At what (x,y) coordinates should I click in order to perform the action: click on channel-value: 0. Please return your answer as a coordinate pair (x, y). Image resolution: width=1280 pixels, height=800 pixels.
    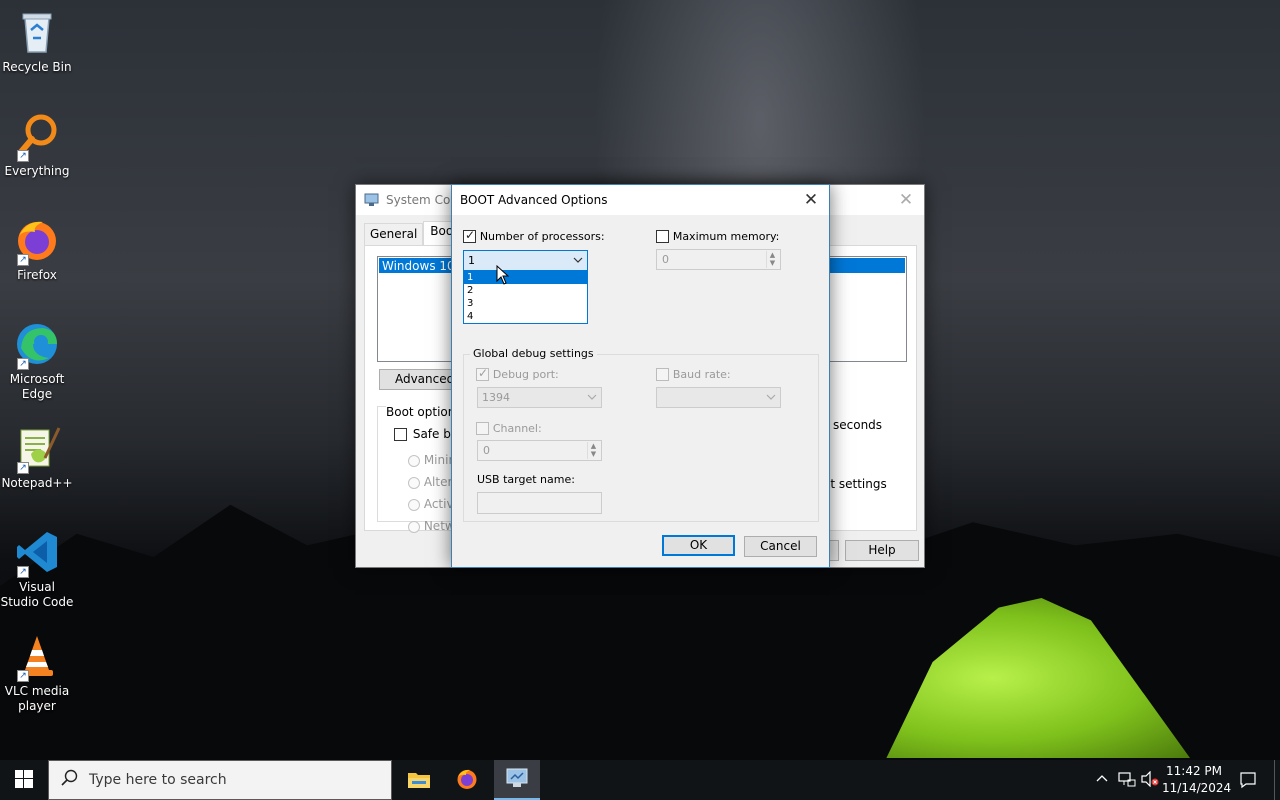
    Looking at the image, I should click on (486, 450).